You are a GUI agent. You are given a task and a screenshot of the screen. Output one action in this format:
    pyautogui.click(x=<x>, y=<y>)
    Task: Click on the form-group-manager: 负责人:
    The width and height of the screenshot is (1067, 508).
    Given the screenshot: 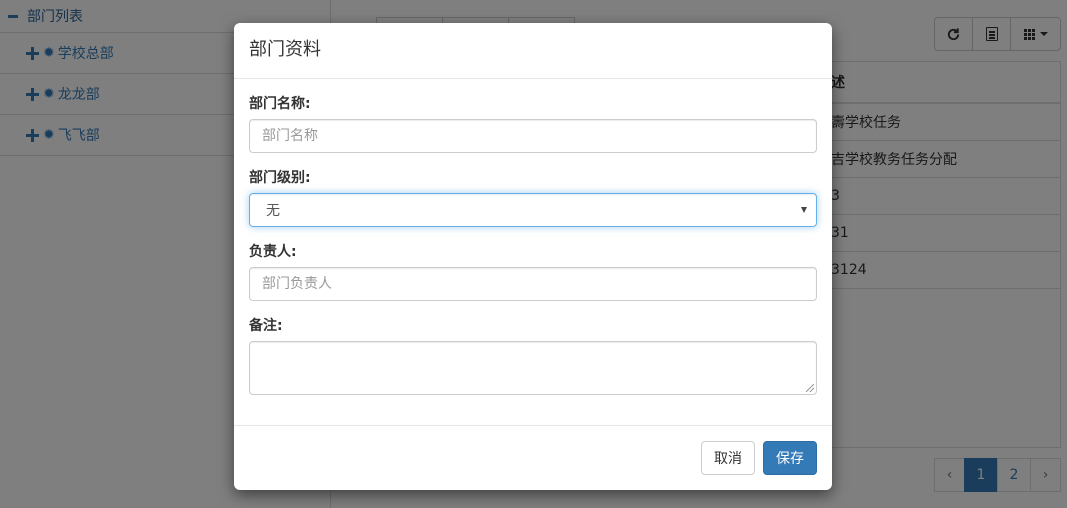 What is the action you would take?
    pyautogui.click(x=533, y=271)
    